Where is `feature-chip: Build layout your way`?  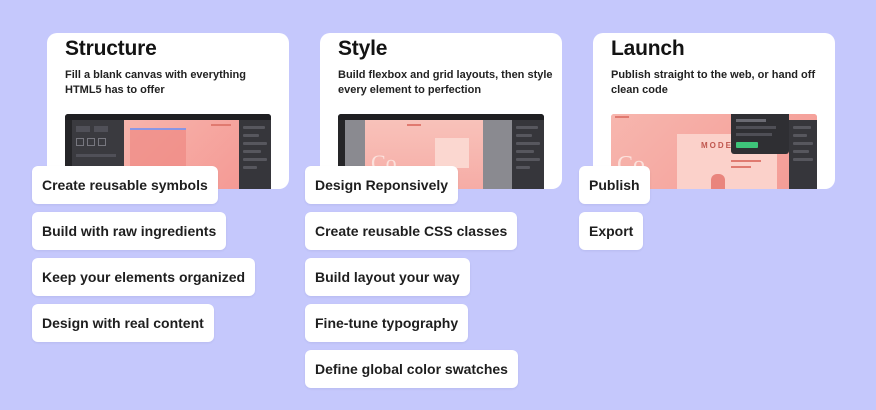
feature-chip: Build layout your way is located at coordinates (387, 277).